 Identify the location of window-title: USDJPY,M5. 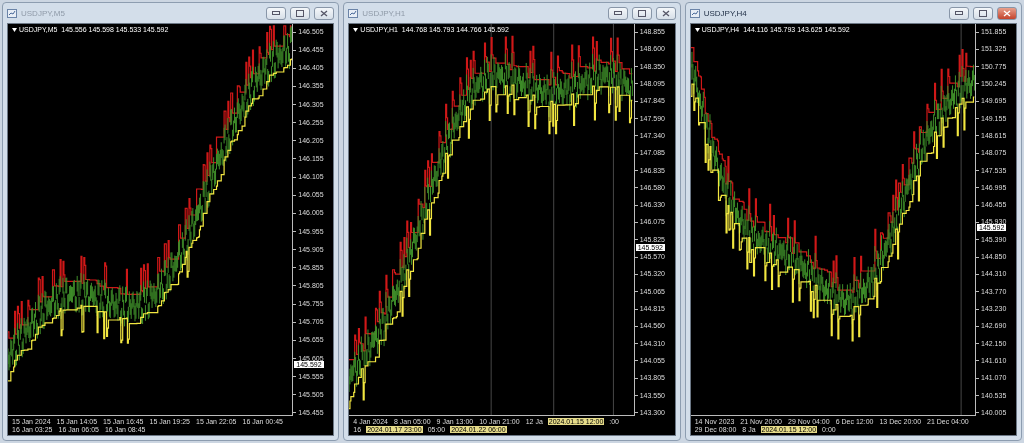
(43, 13).